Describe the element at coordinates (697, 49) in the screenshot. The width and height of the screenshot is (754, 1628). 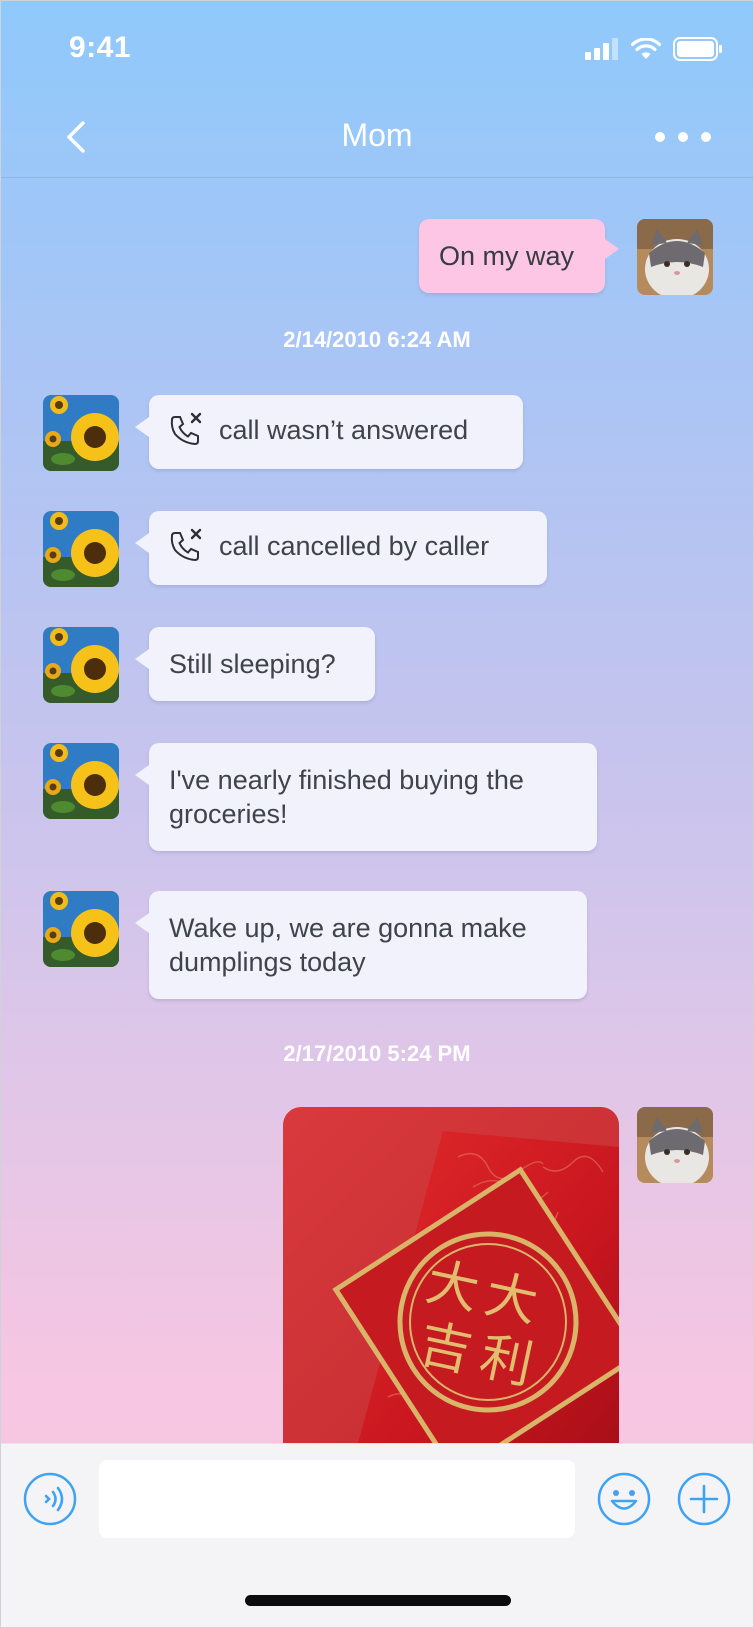
I see `battery-icon` at that location.